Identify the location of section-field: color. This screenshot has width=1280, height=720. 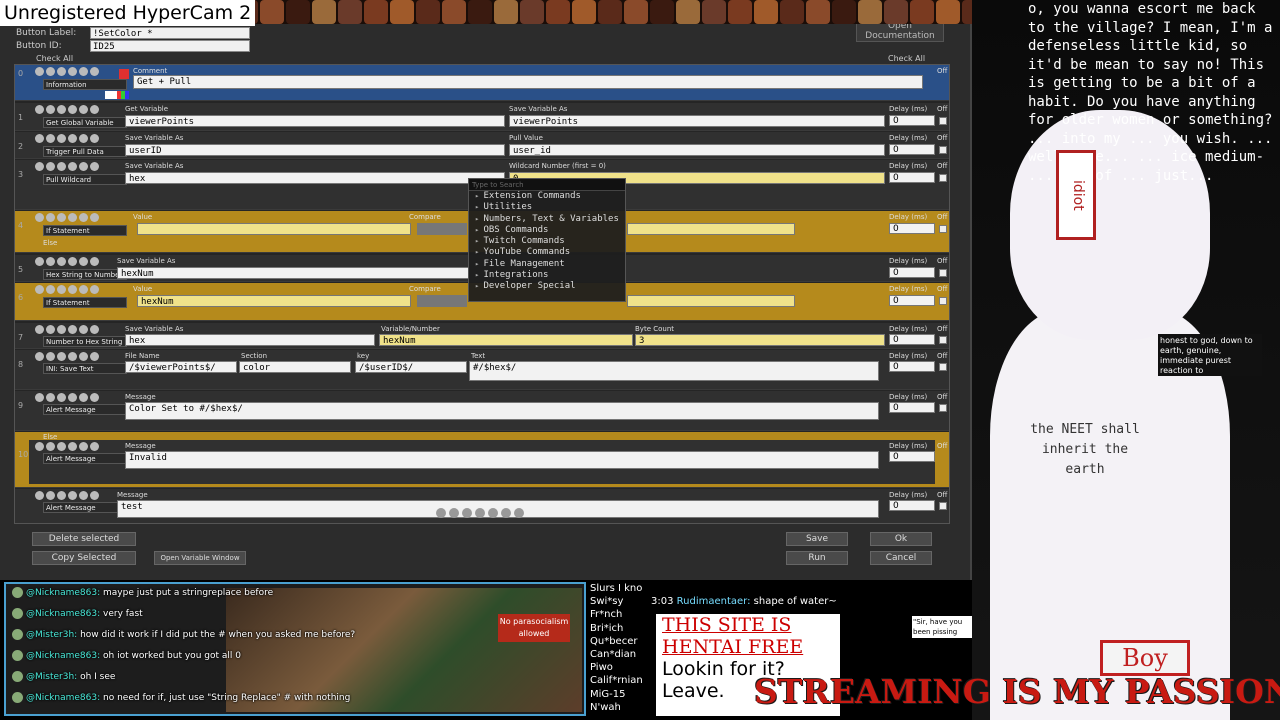
(295, 367).